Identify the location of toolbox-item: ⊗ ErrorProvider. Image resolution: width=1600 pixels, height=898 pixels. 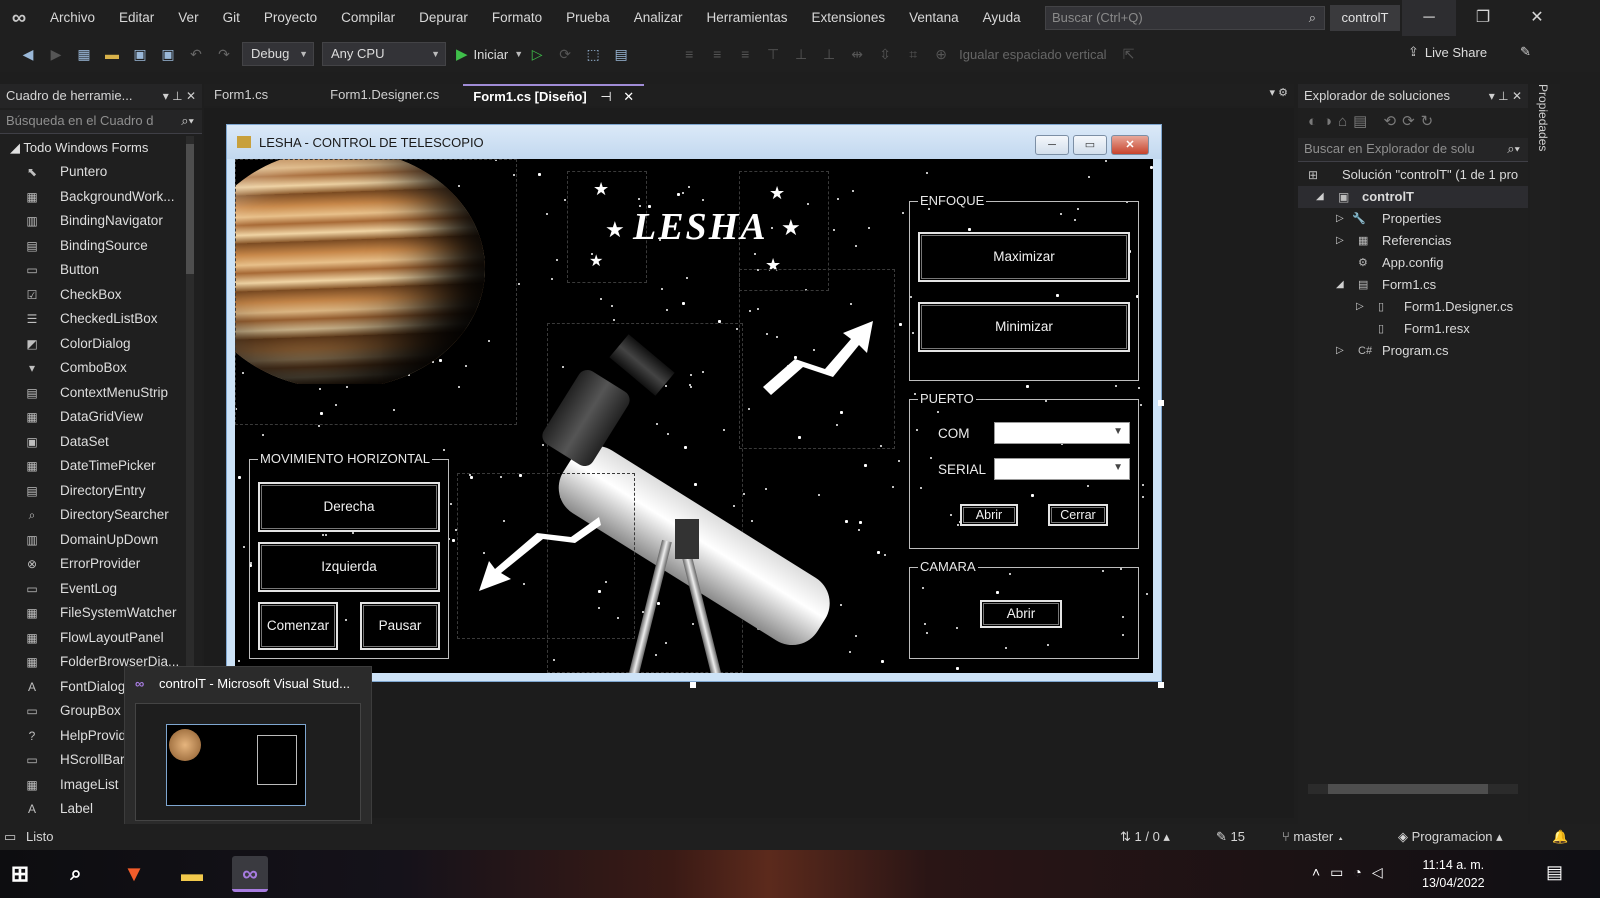
(92, 564).